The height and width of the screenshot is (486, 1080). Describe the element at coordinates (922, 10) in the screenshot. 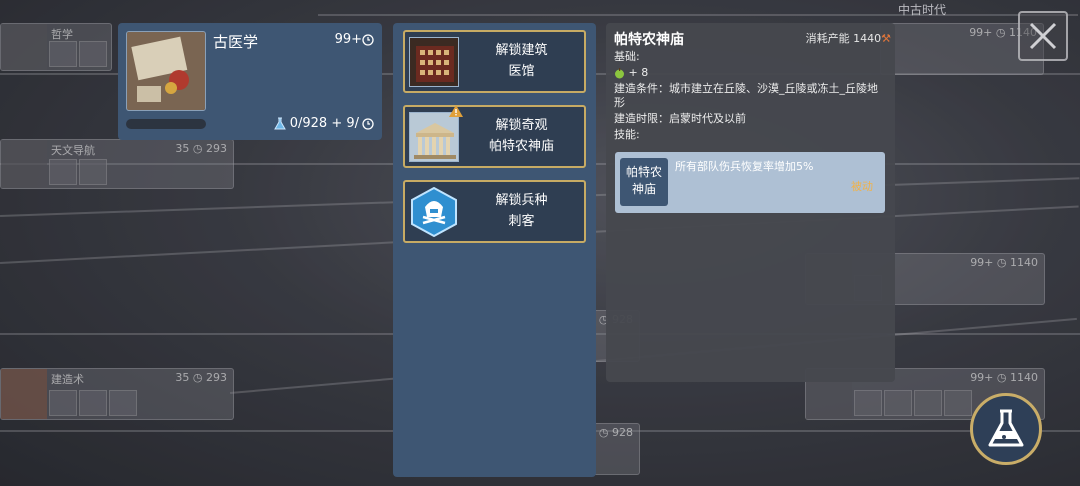

I see `era-label: 中古时代` at that location.